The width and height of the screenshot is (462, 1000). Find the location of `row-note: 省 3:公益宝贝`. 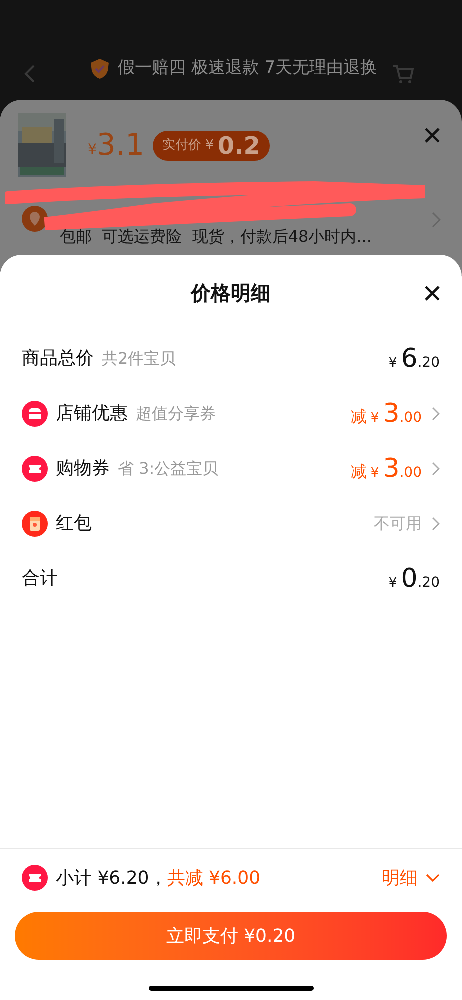

row-note: 省 3:公益宝贝 is located at coordinates (168, 469).